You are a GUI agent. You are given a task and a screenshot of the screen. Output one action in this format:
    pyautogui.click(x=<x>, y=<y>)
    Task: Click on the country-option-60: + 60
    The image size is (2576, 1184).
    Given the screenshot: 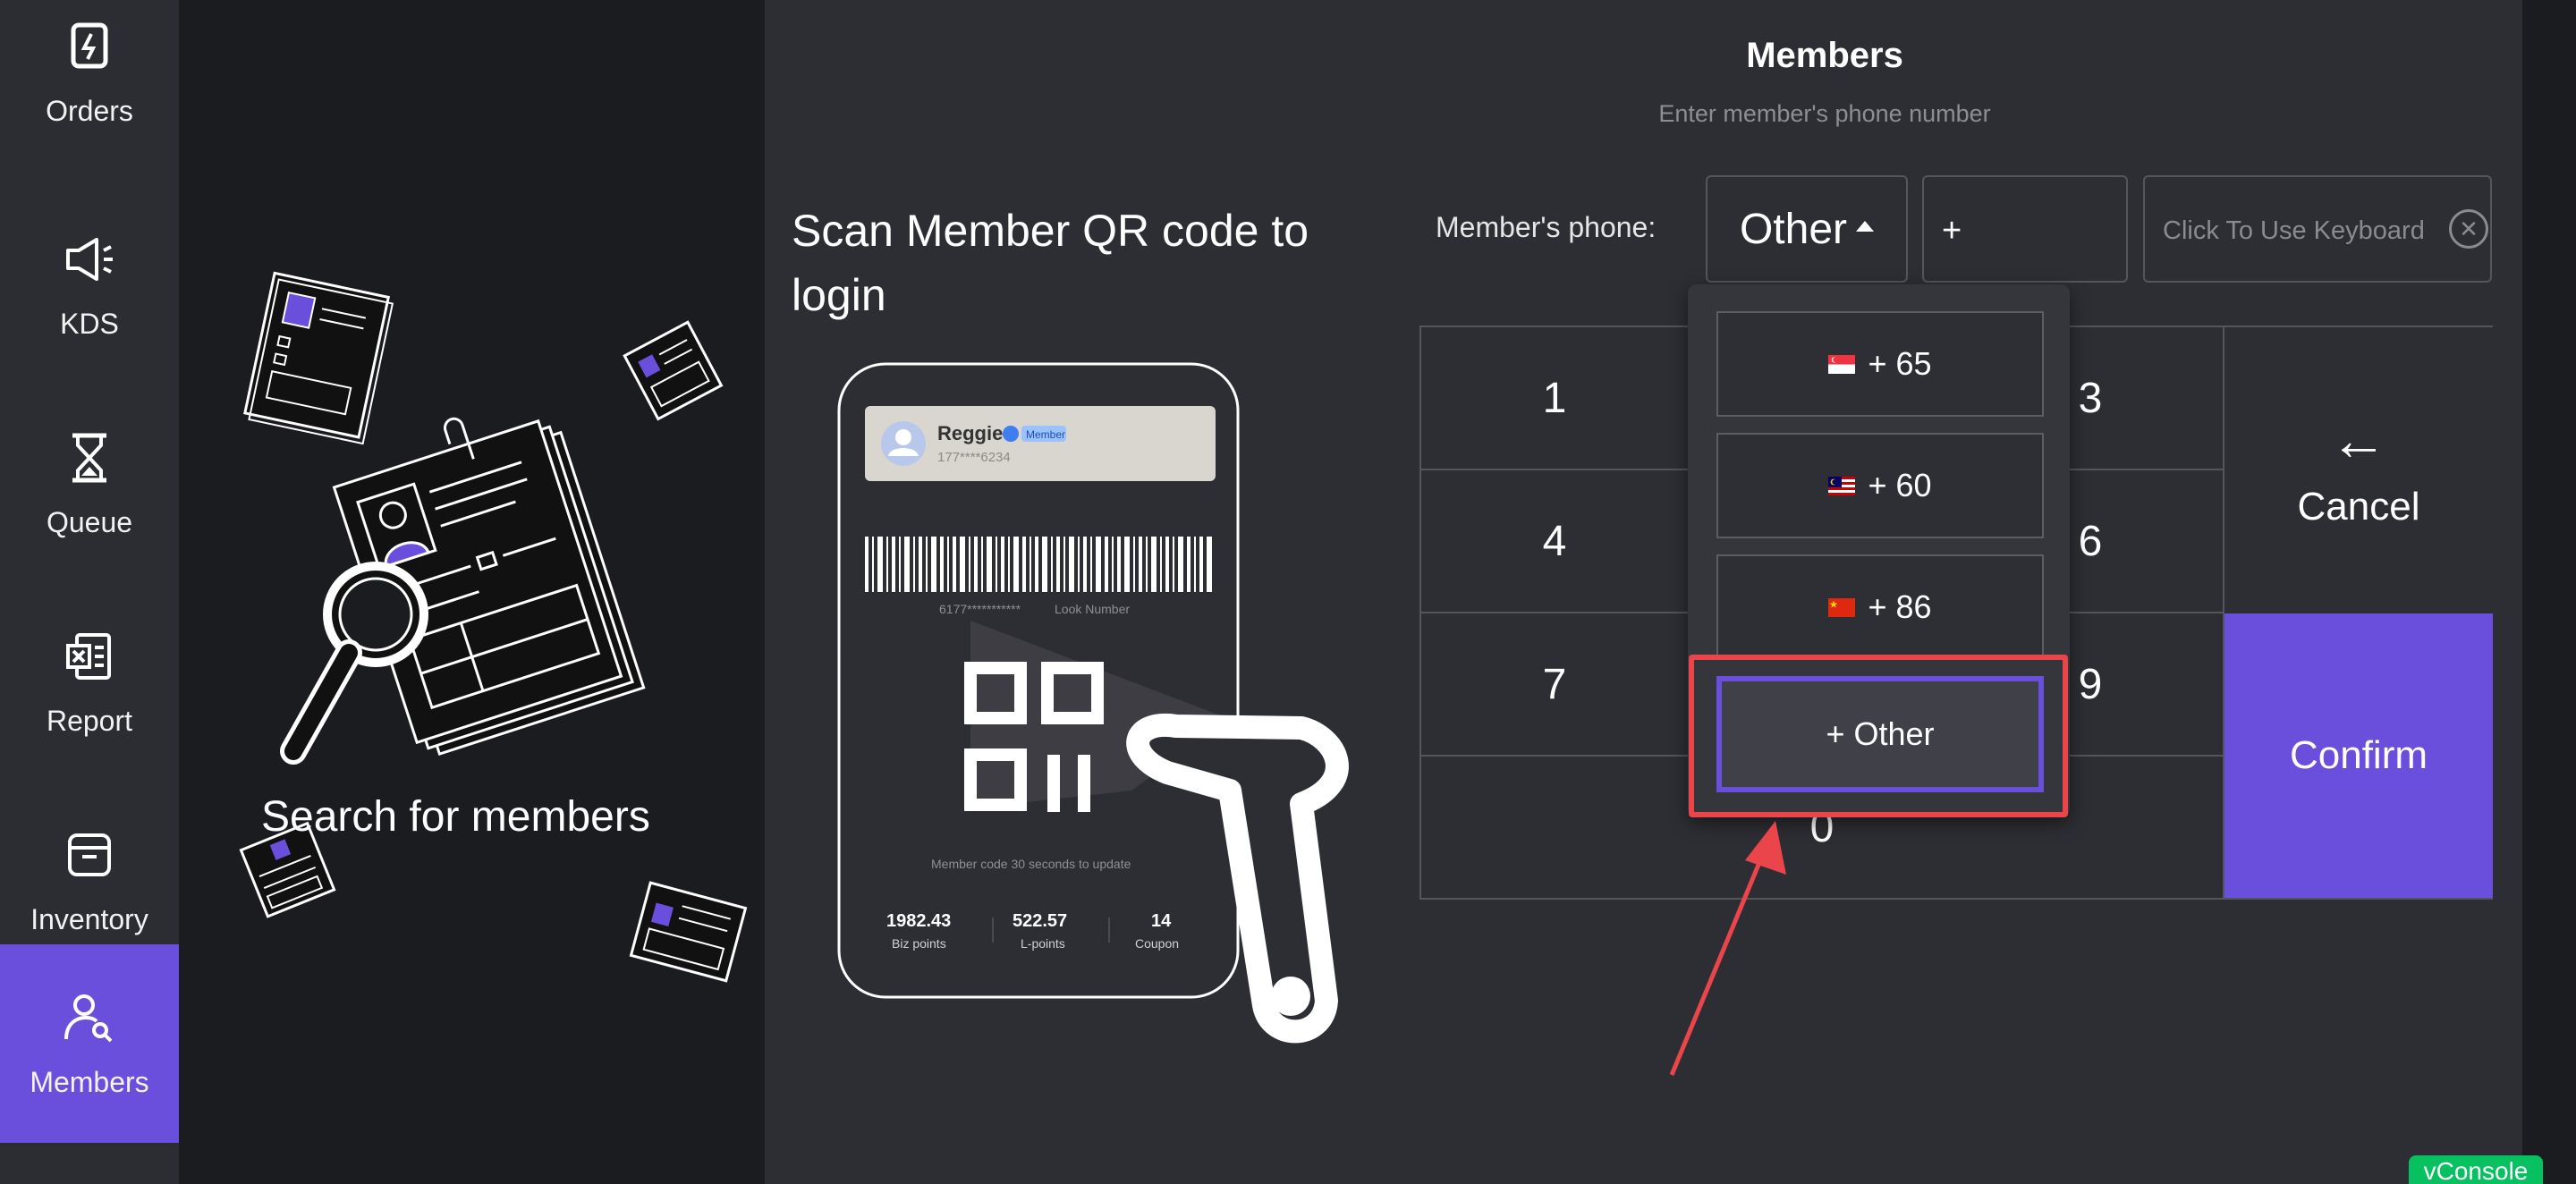 What is the action you would take?
    pyautogui.click(x=1880, y=485)
    